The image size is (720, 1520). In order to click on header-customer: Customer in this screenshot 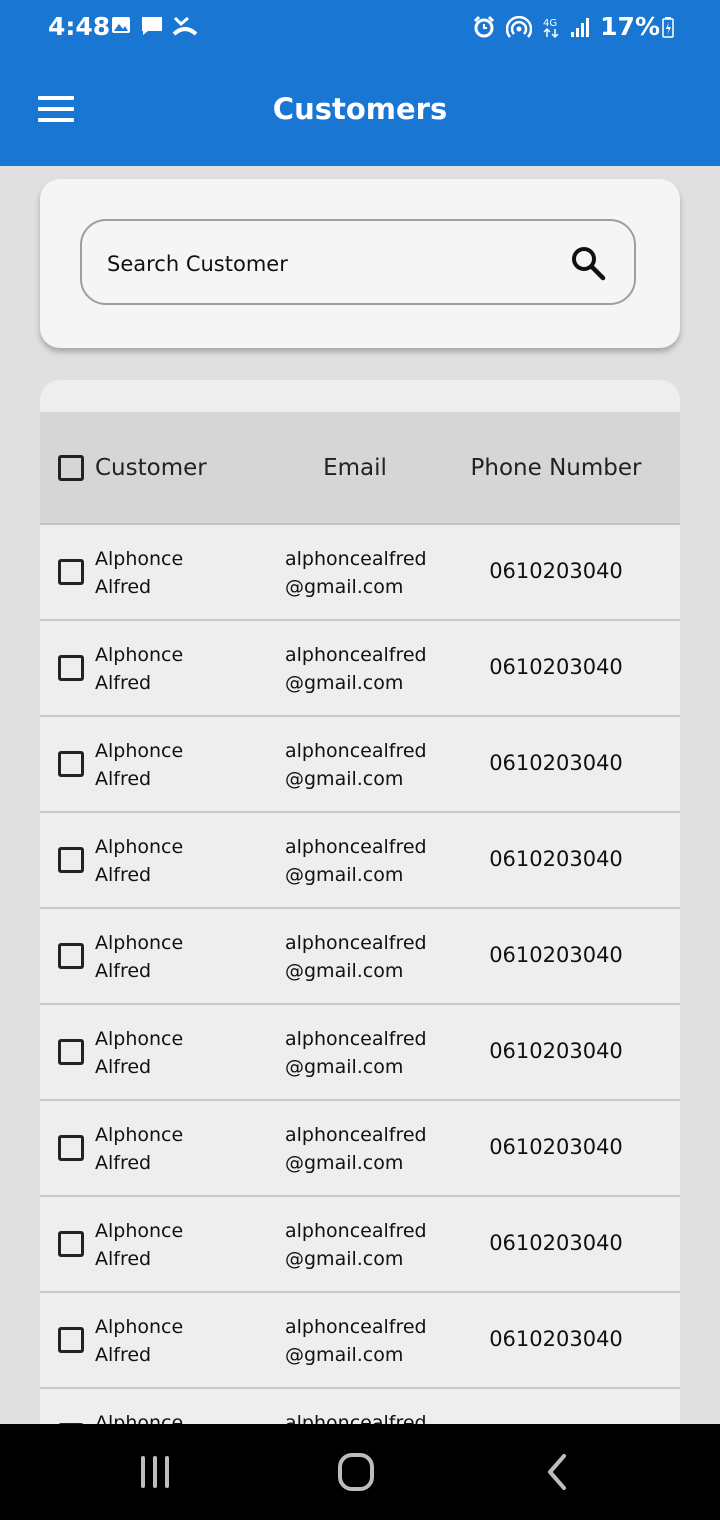, I will do `click(151, 468)`.